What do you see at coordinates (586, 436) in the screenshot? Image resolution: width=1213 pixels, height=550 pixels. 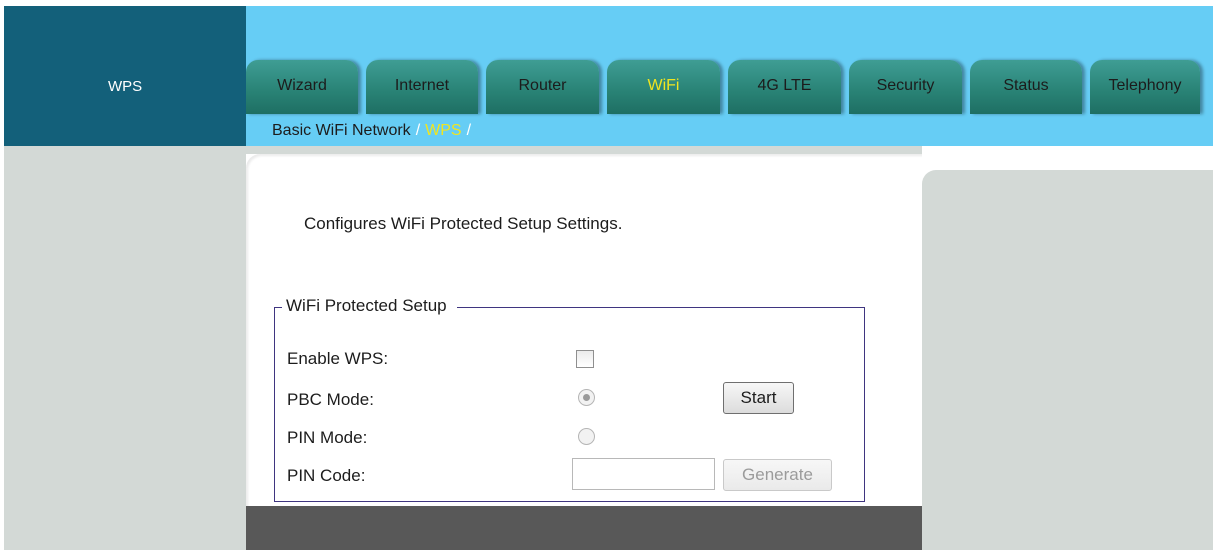 I see `pin-mode-radio` at bounding box center [586, 436].